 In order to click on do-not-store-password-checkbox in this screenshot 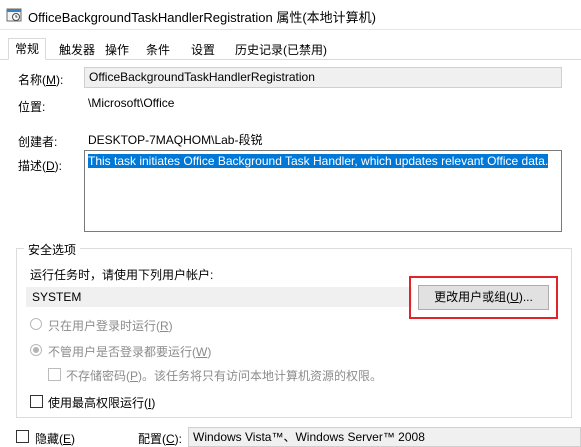, I will do `click(54, 374)`.